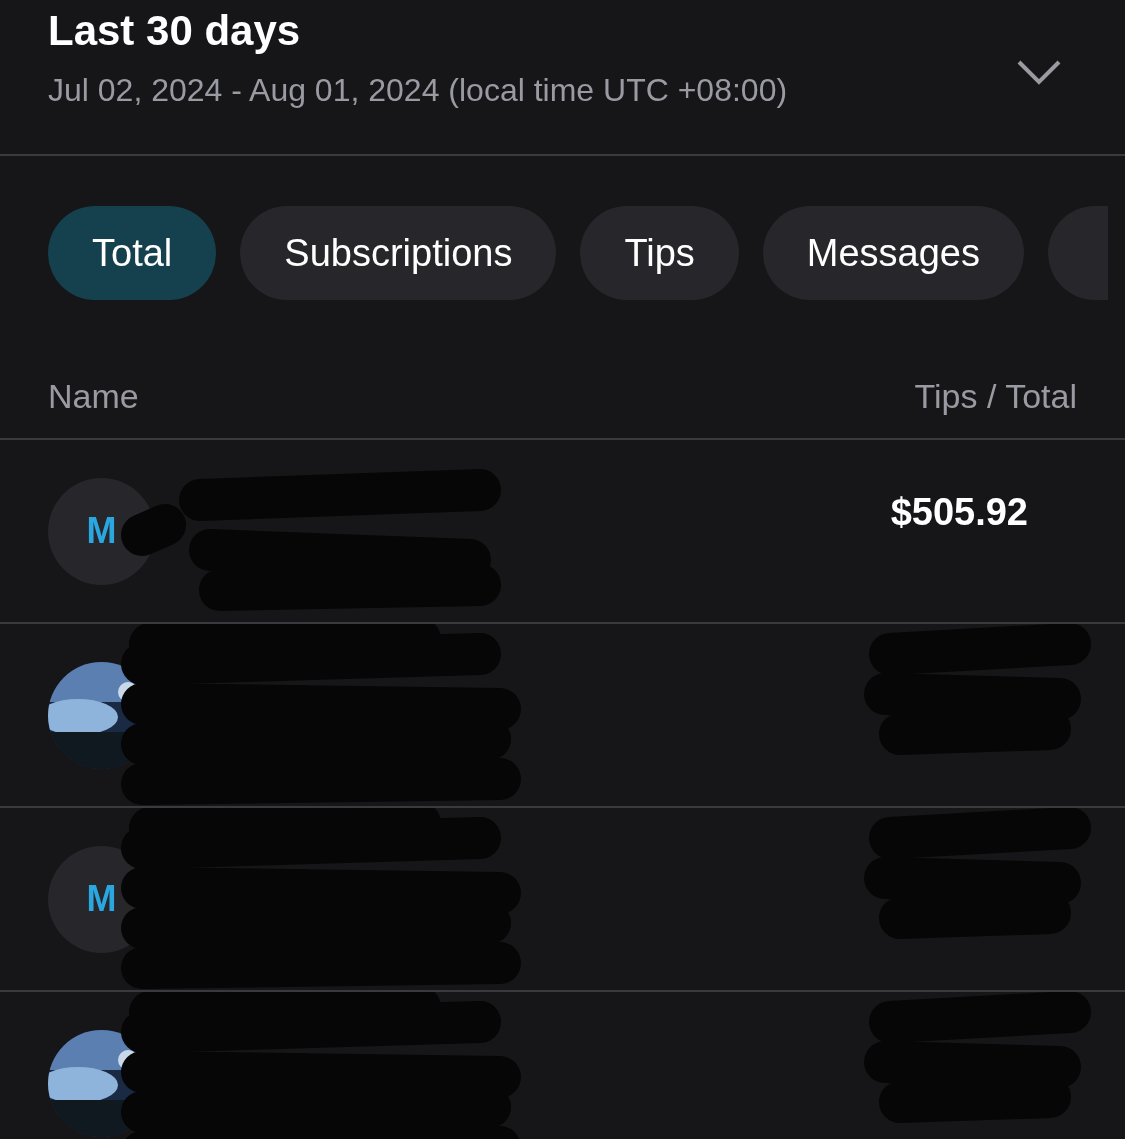 The height and width of the screenshot is (1139, 1125). Describe the element at coordinates (959, 512) in the screenshot. I see `amount: $505.92` at that location.